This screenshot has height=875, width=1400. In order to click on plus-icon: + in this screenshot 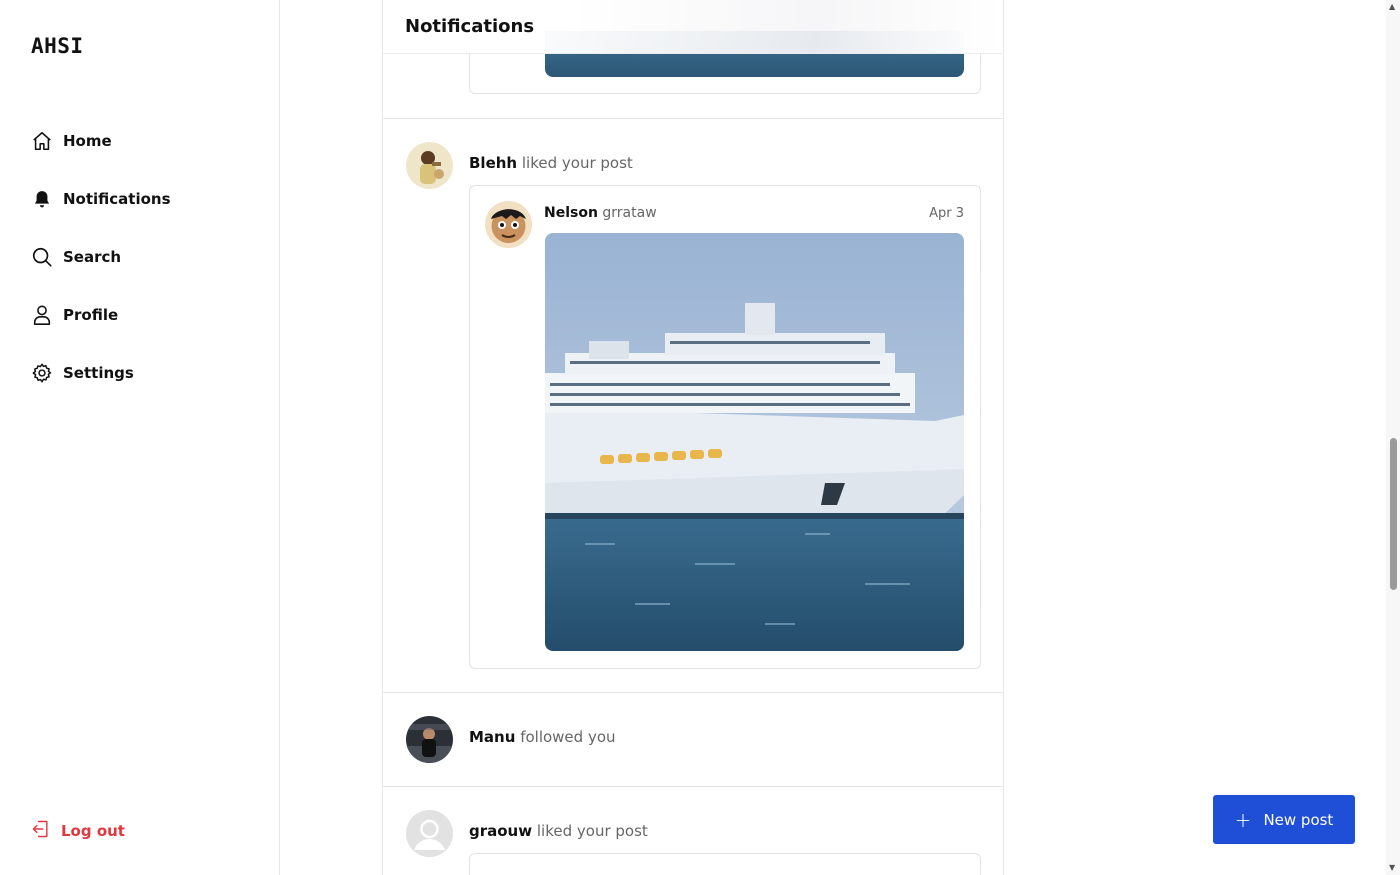, I will do `click(1243, 819)`.